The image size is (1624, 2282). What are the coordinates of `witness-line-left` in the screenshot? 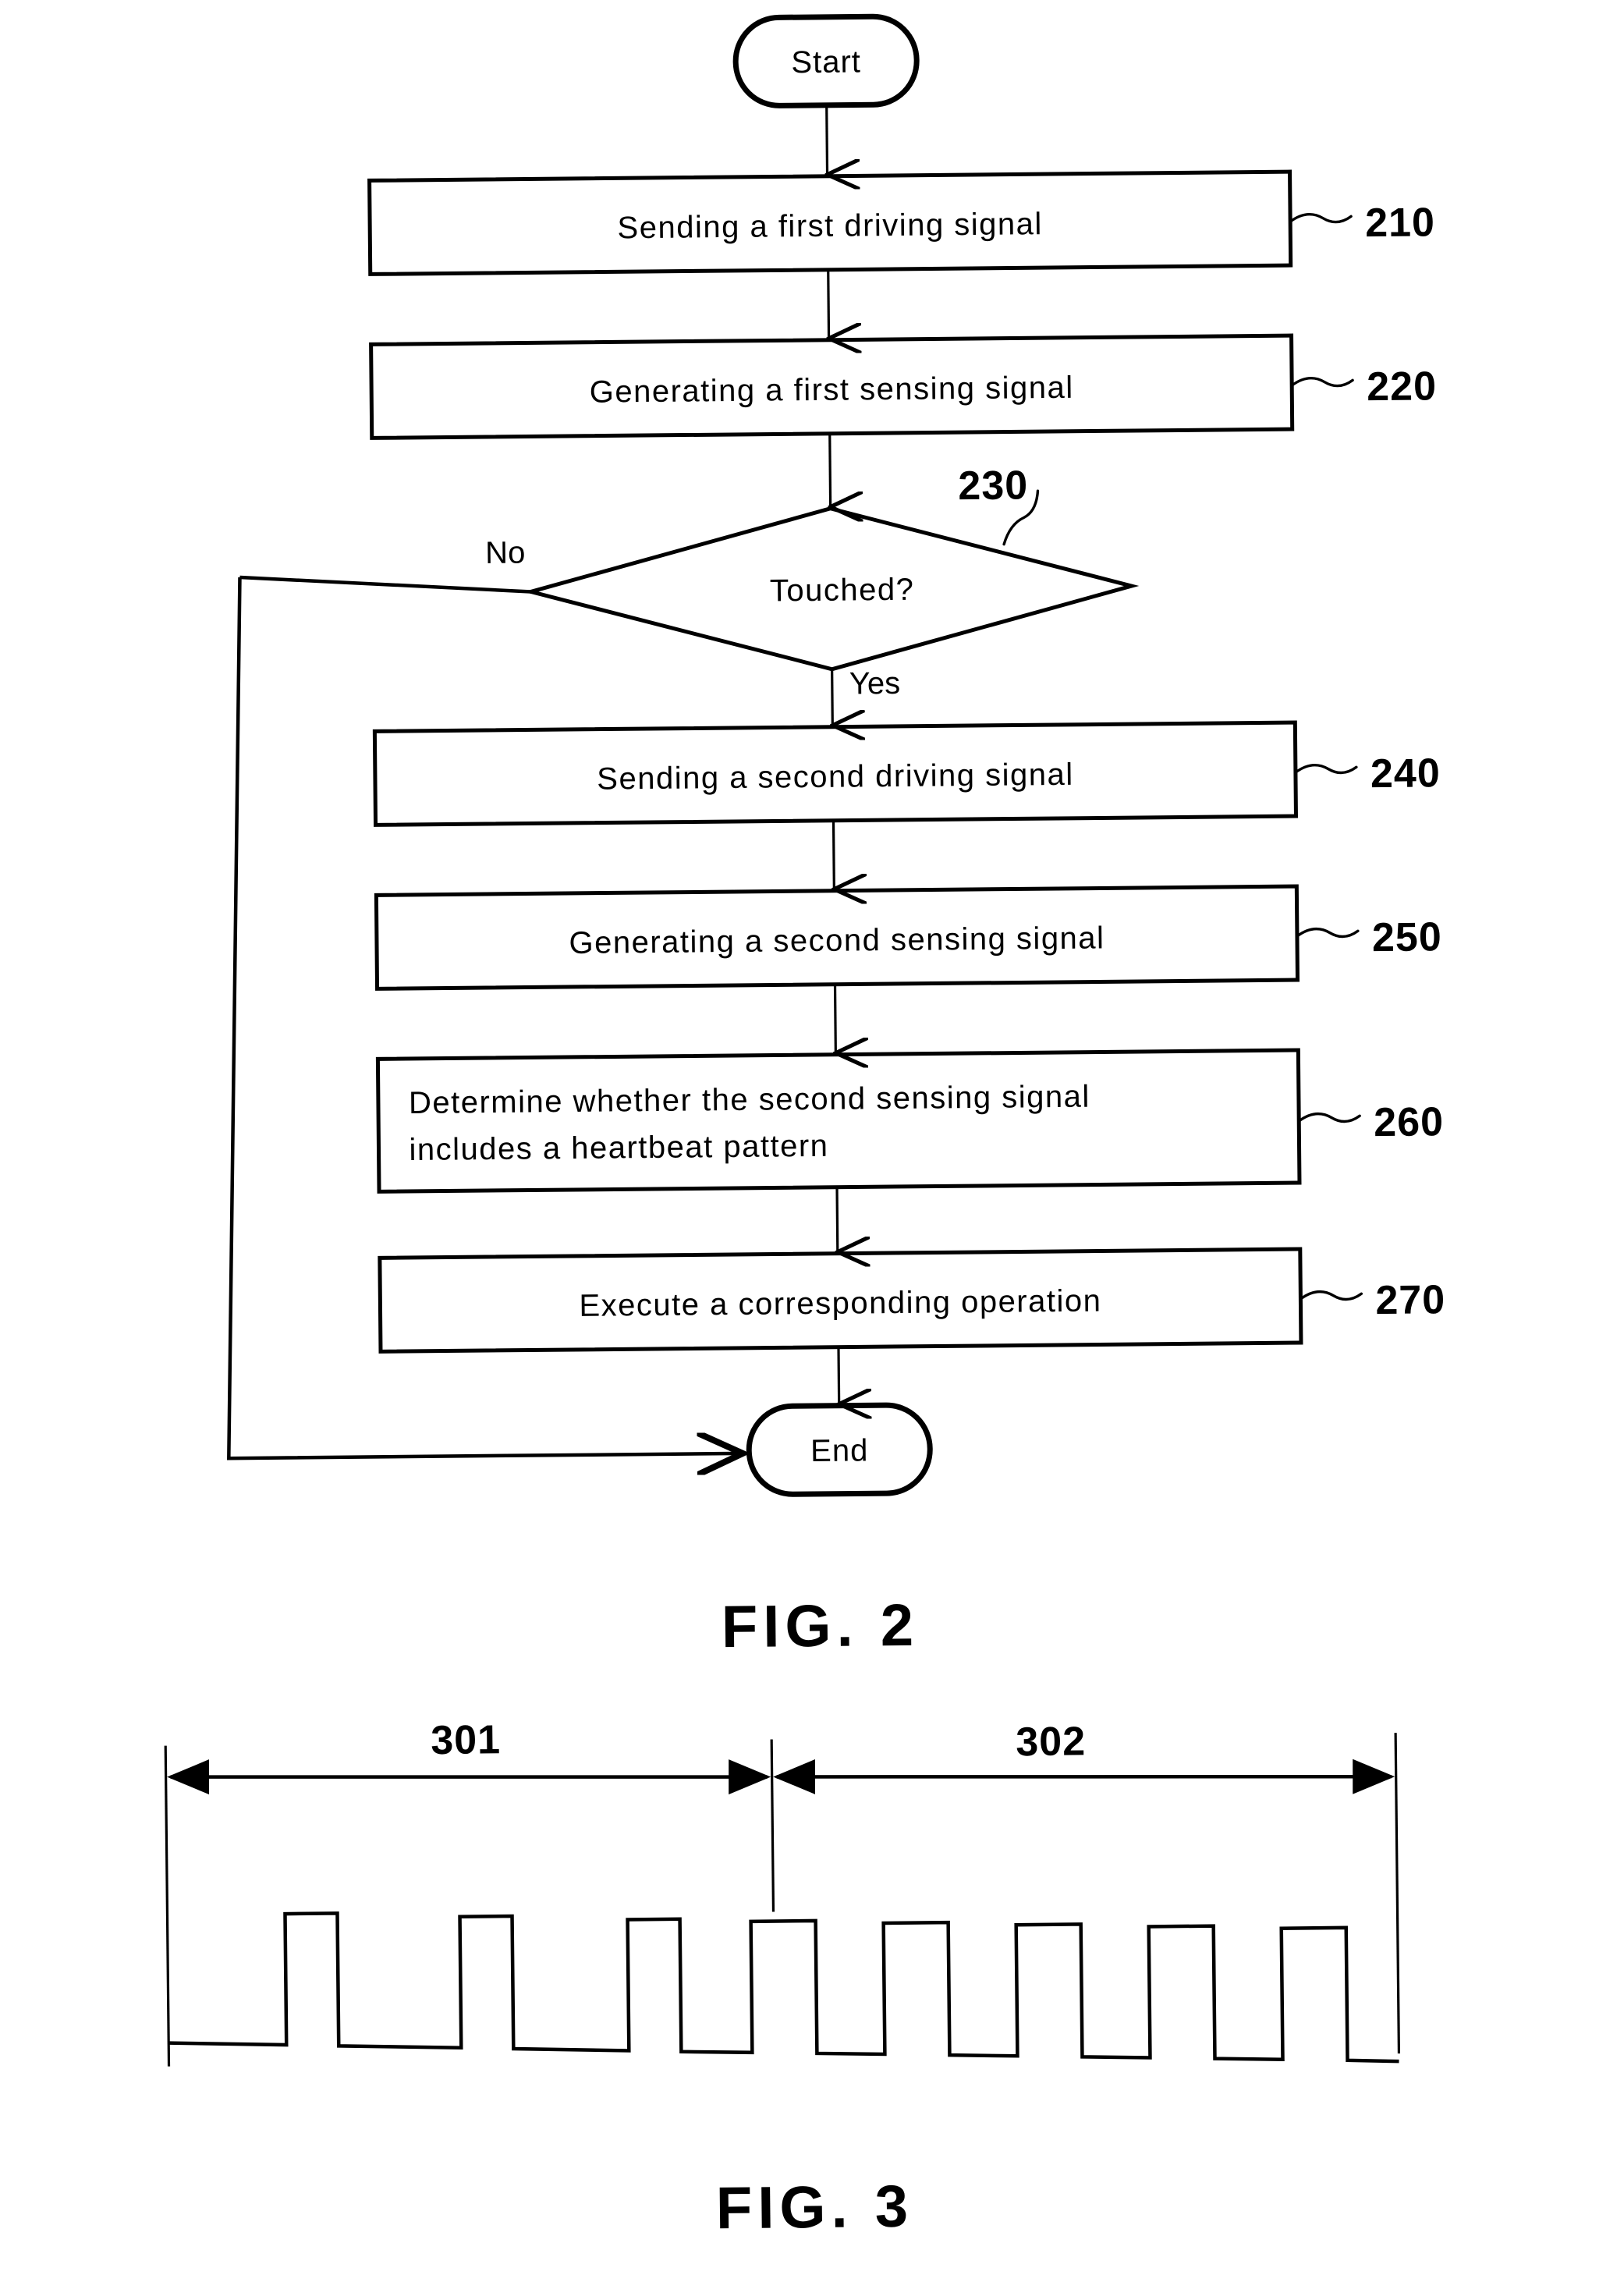 It's located at (167, 1906).